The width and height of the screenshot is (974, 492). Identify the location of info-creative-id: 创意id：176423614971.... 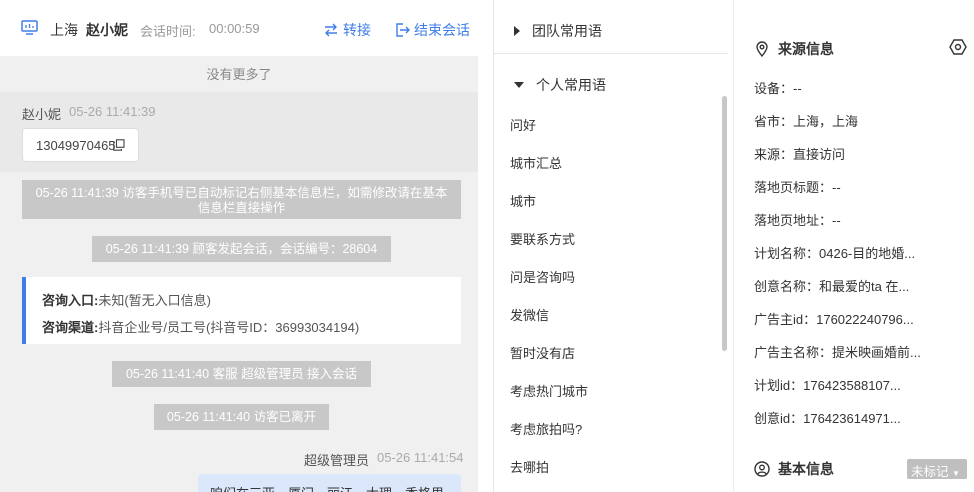
(827, 418).